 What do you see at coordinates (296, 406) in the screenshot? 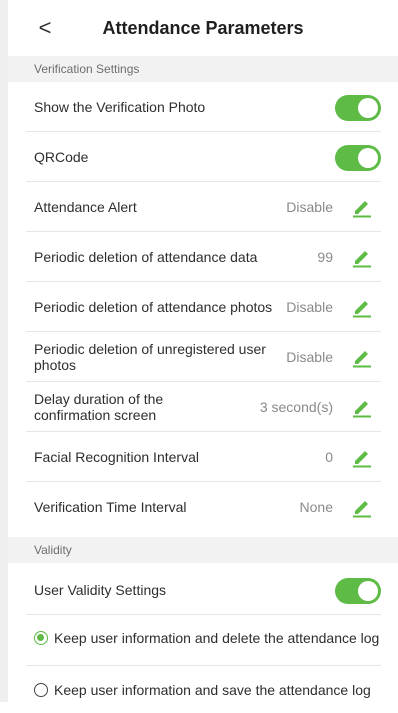
I see `row-value: 3 second(s)` at bounding box center [296, 406].